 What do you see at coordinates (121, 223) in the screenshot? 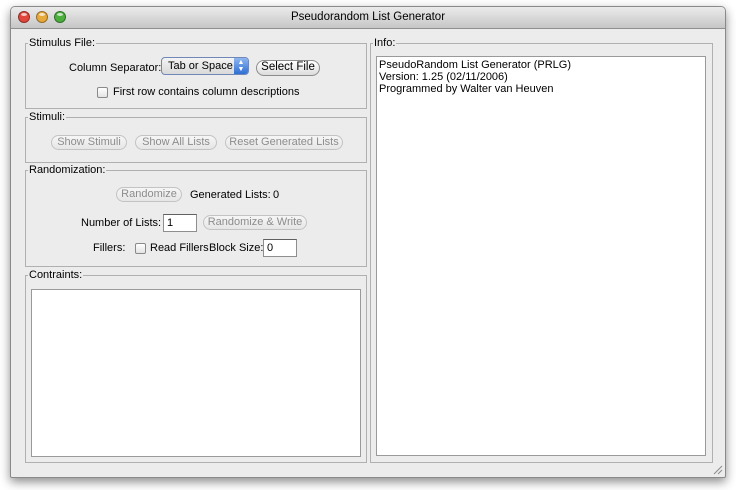
I see `number-of-lists-label: Number of Lists:` at bounding box center [121, 223].